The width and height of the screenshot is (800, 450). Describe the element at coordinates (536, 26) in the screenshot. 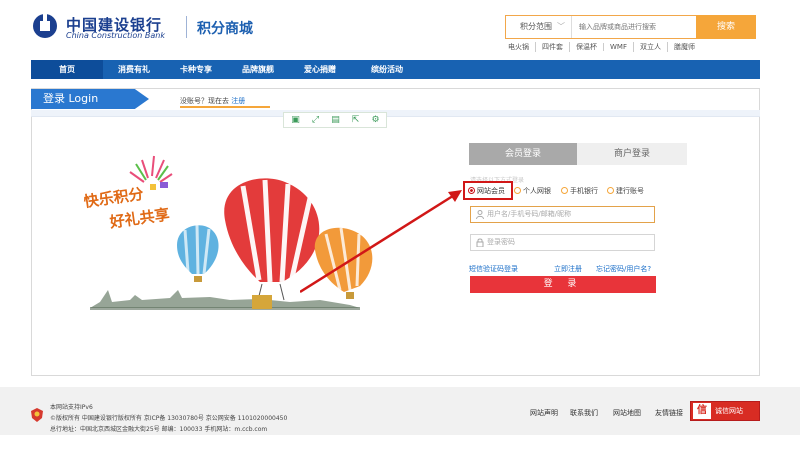

I see `search-scope-label: 积分范围` at that location.